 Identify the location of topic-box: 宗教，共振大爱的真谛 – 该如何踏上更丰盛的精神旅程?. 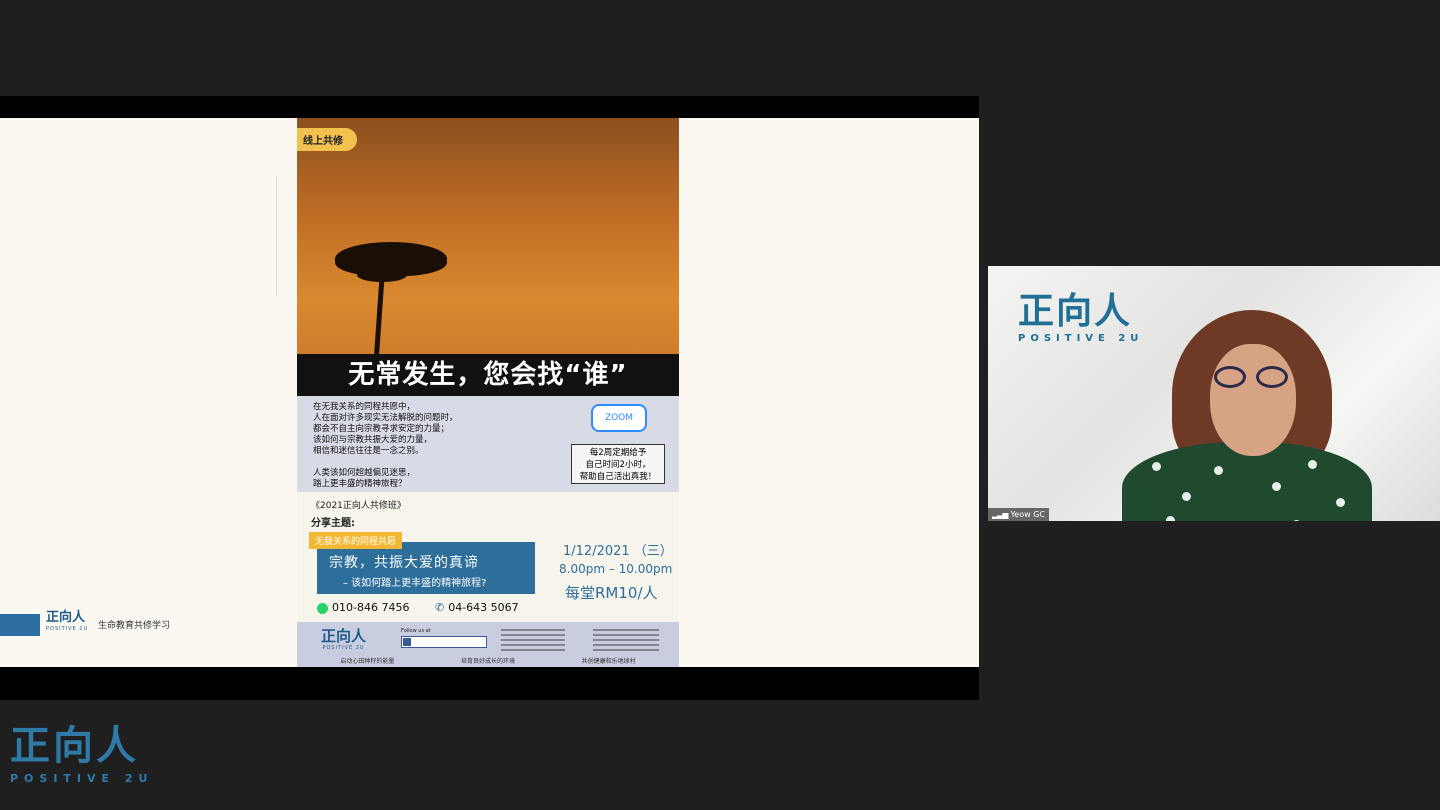
(426, 568).